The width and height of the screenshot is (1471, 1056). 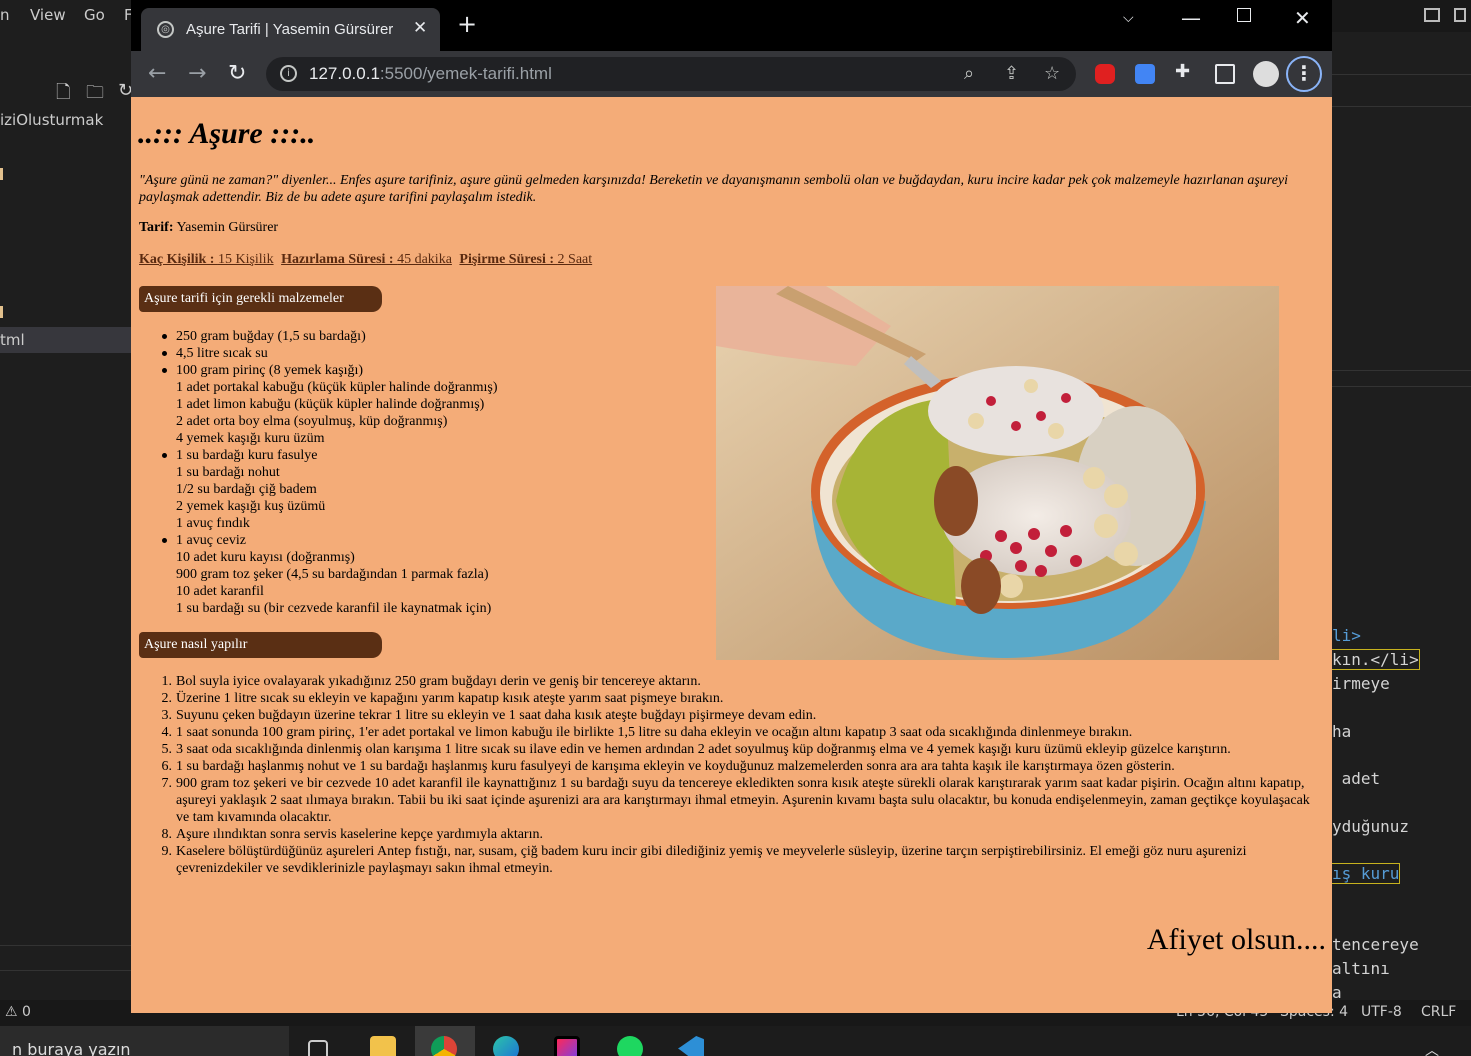 I want to click on code-line: adet, so click(x=1356, y=778).